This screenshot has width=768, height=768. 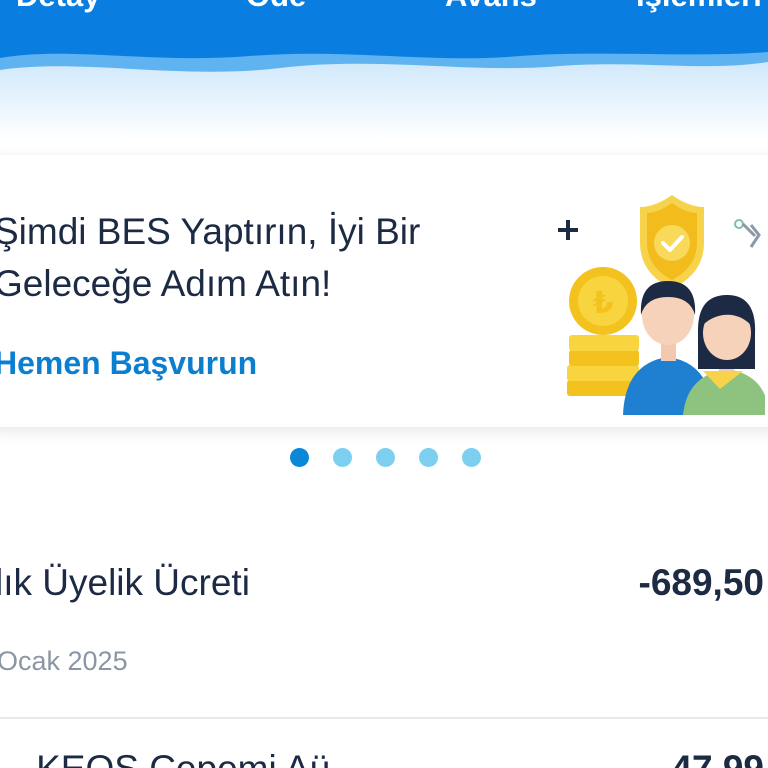 What do you see at coordinates (128, 363) in the screenshot?
I see `apply-now-link: Hemen Başvurun` at bounding box center [128, 363].